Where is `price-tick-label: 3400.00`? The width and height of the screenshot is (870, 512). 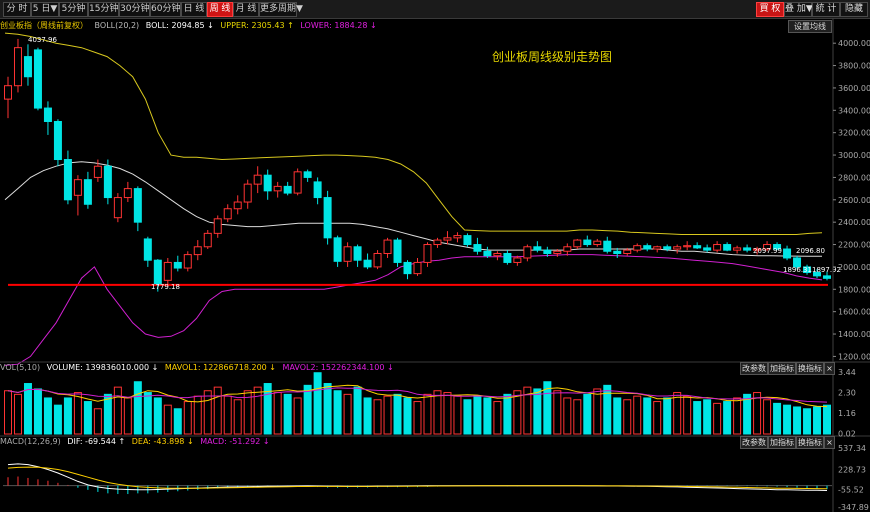 price-tick-label: 3400.00 is located at coordinates (854, 110).